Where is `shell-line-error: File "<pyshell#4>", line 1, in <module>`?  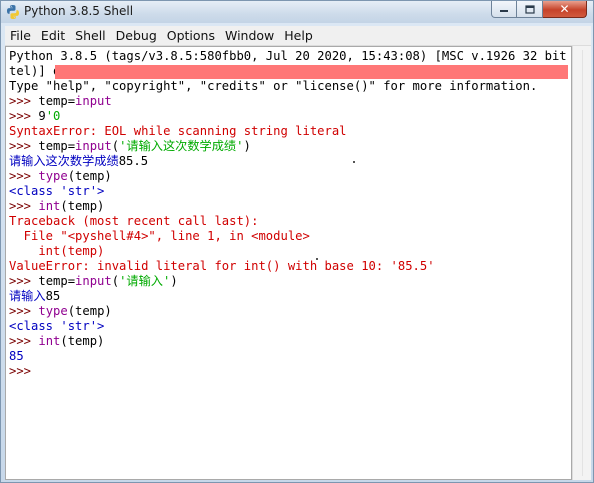
shell-line-error: File "<pyshell#4>", line 1, in <module> is located at coordinates (159, 236).